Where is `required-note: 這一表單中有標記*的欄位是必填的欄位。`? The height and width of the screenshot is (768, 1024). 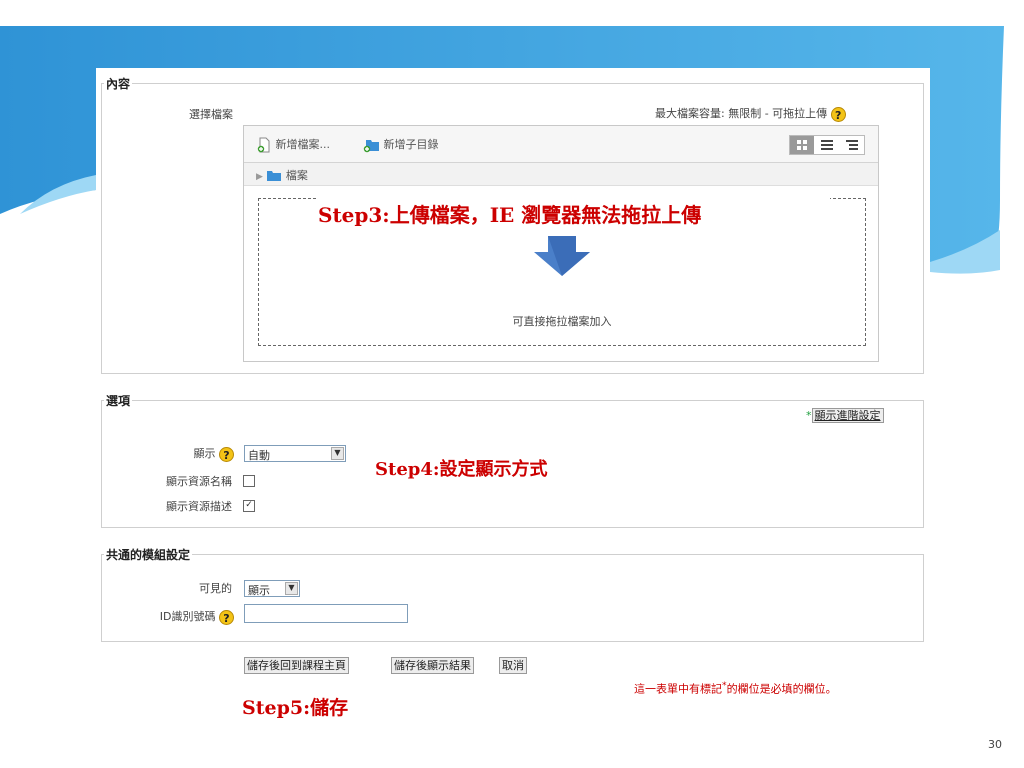
required-note: 這一表單中有標記*的欄位是必填的欄位。 is located at coordinates (735, 688).